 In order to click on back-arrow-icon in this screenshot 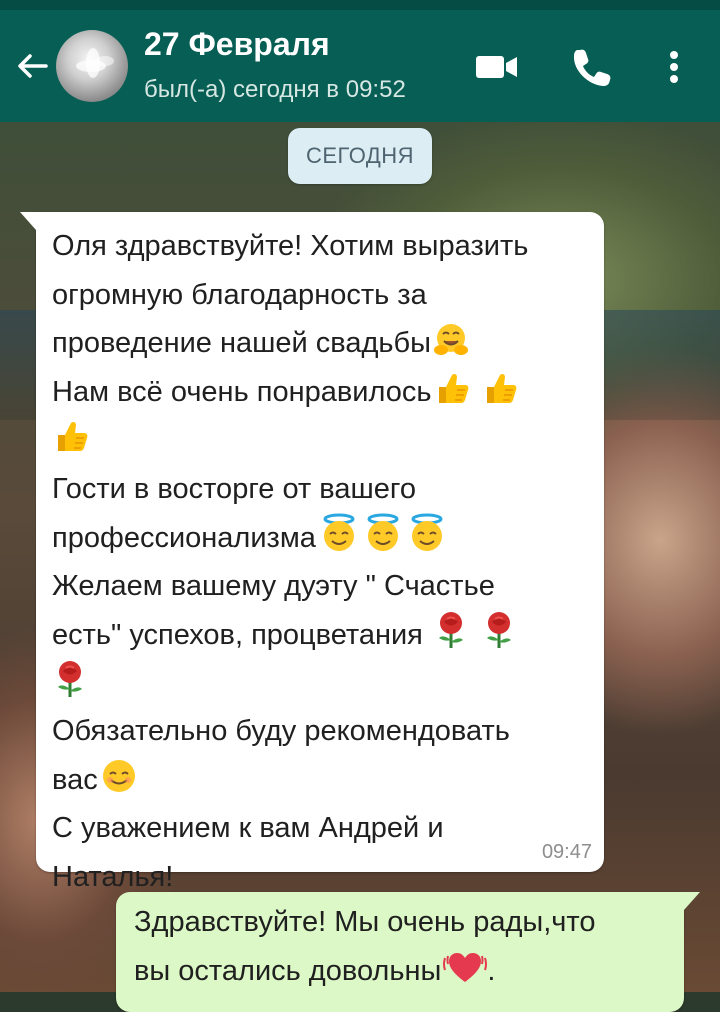, I will do `click(32, 66)`.